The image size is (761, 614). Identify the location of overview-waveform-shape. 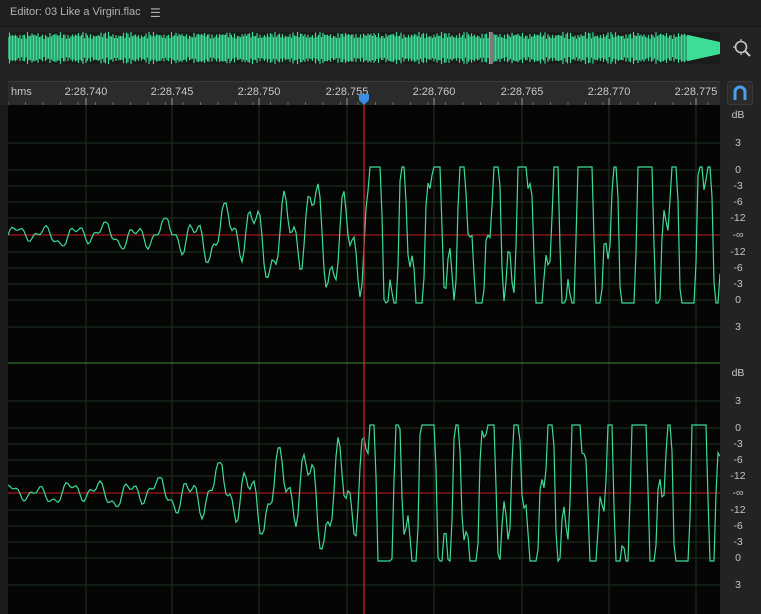
(348, 48).